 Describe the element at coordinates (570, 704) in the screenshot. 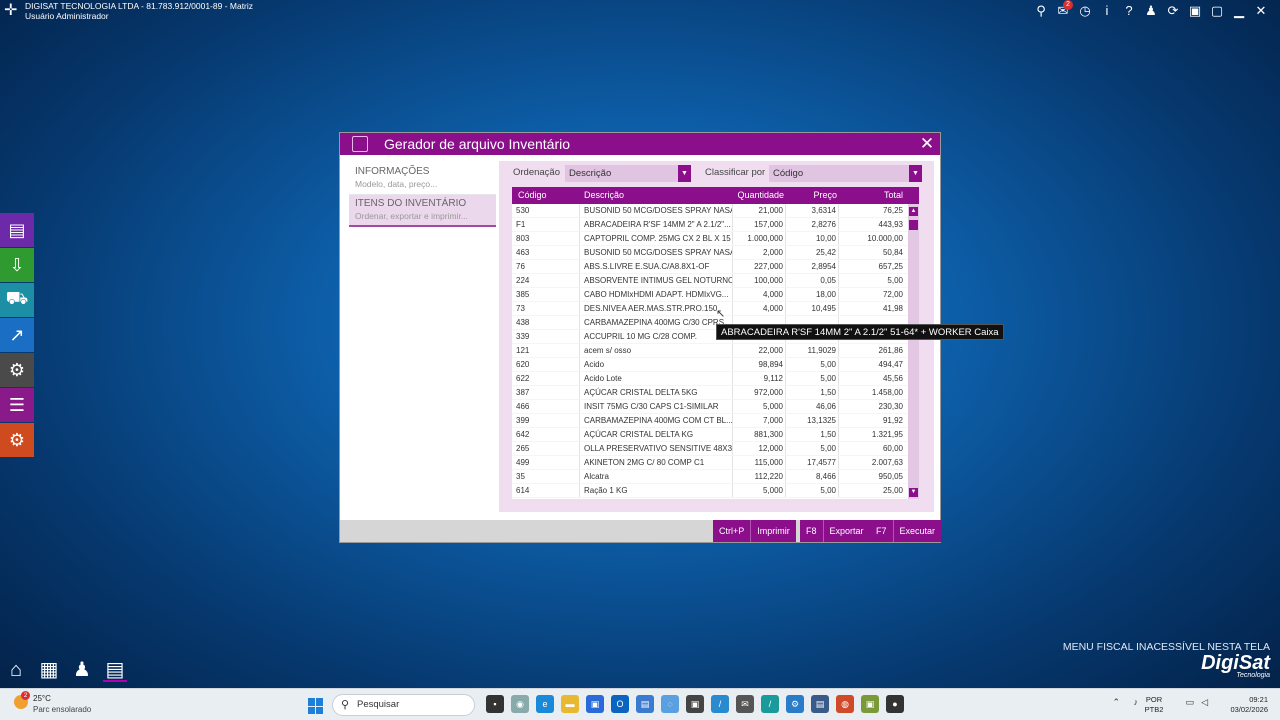

I see `explorer-icon: ▬` at that location.